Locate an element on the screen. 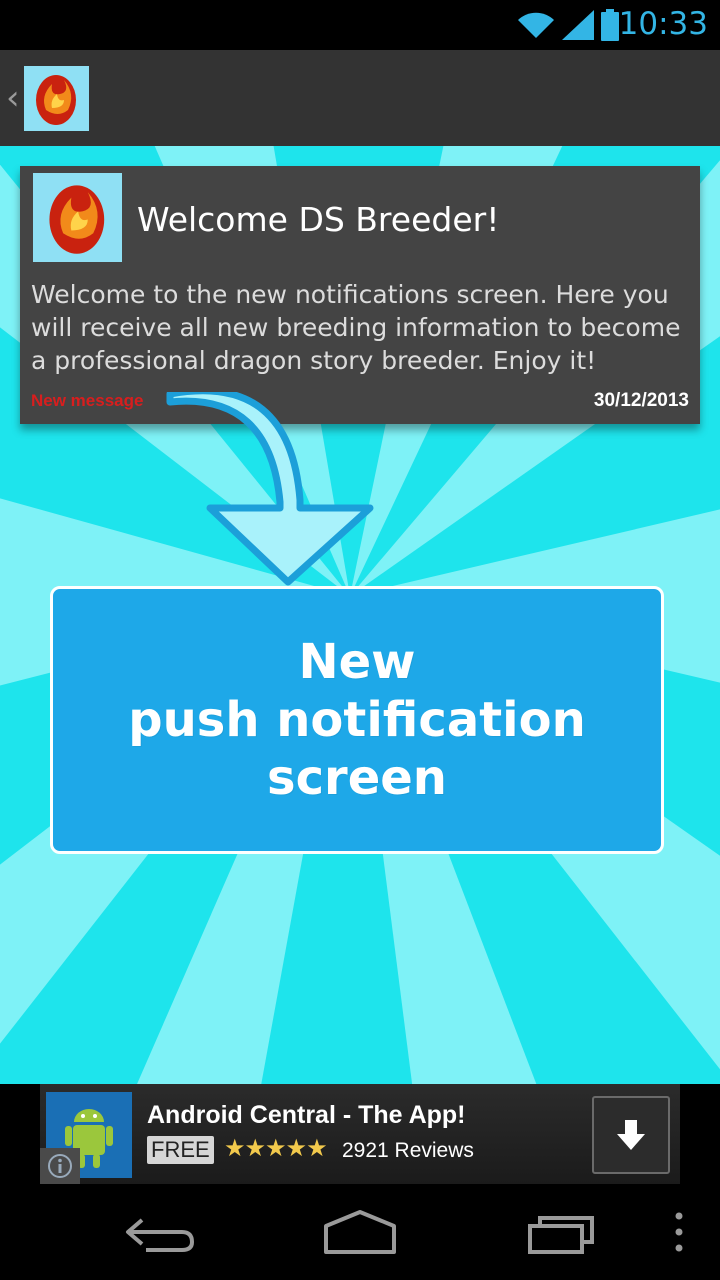 The height and width of the screenshot is (1280, 720). status-icons is located at coordinates (568, 25).